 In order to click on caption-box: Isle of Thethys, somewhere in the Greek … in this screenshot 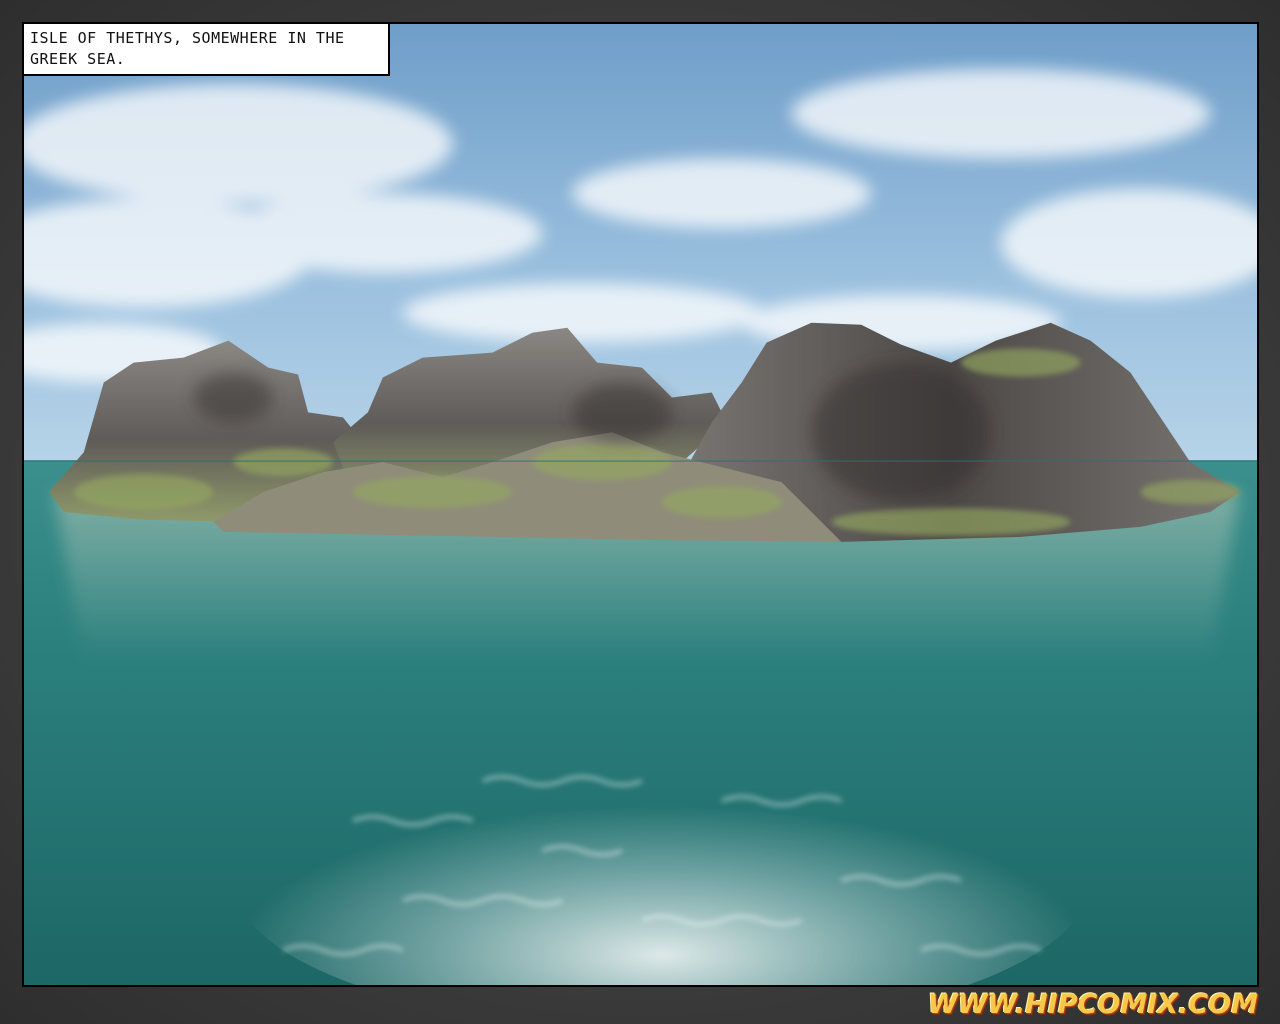, I will do `click(207, 50)`.